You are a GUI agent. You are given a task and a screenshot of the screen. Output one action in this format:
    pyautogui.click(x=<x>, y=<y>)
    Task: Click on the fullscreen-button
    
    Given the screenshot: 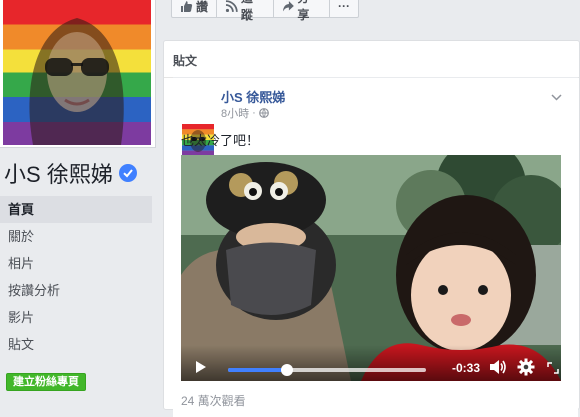 What is the action you would take?
    pyautogui.click(x=553, y=370)
    